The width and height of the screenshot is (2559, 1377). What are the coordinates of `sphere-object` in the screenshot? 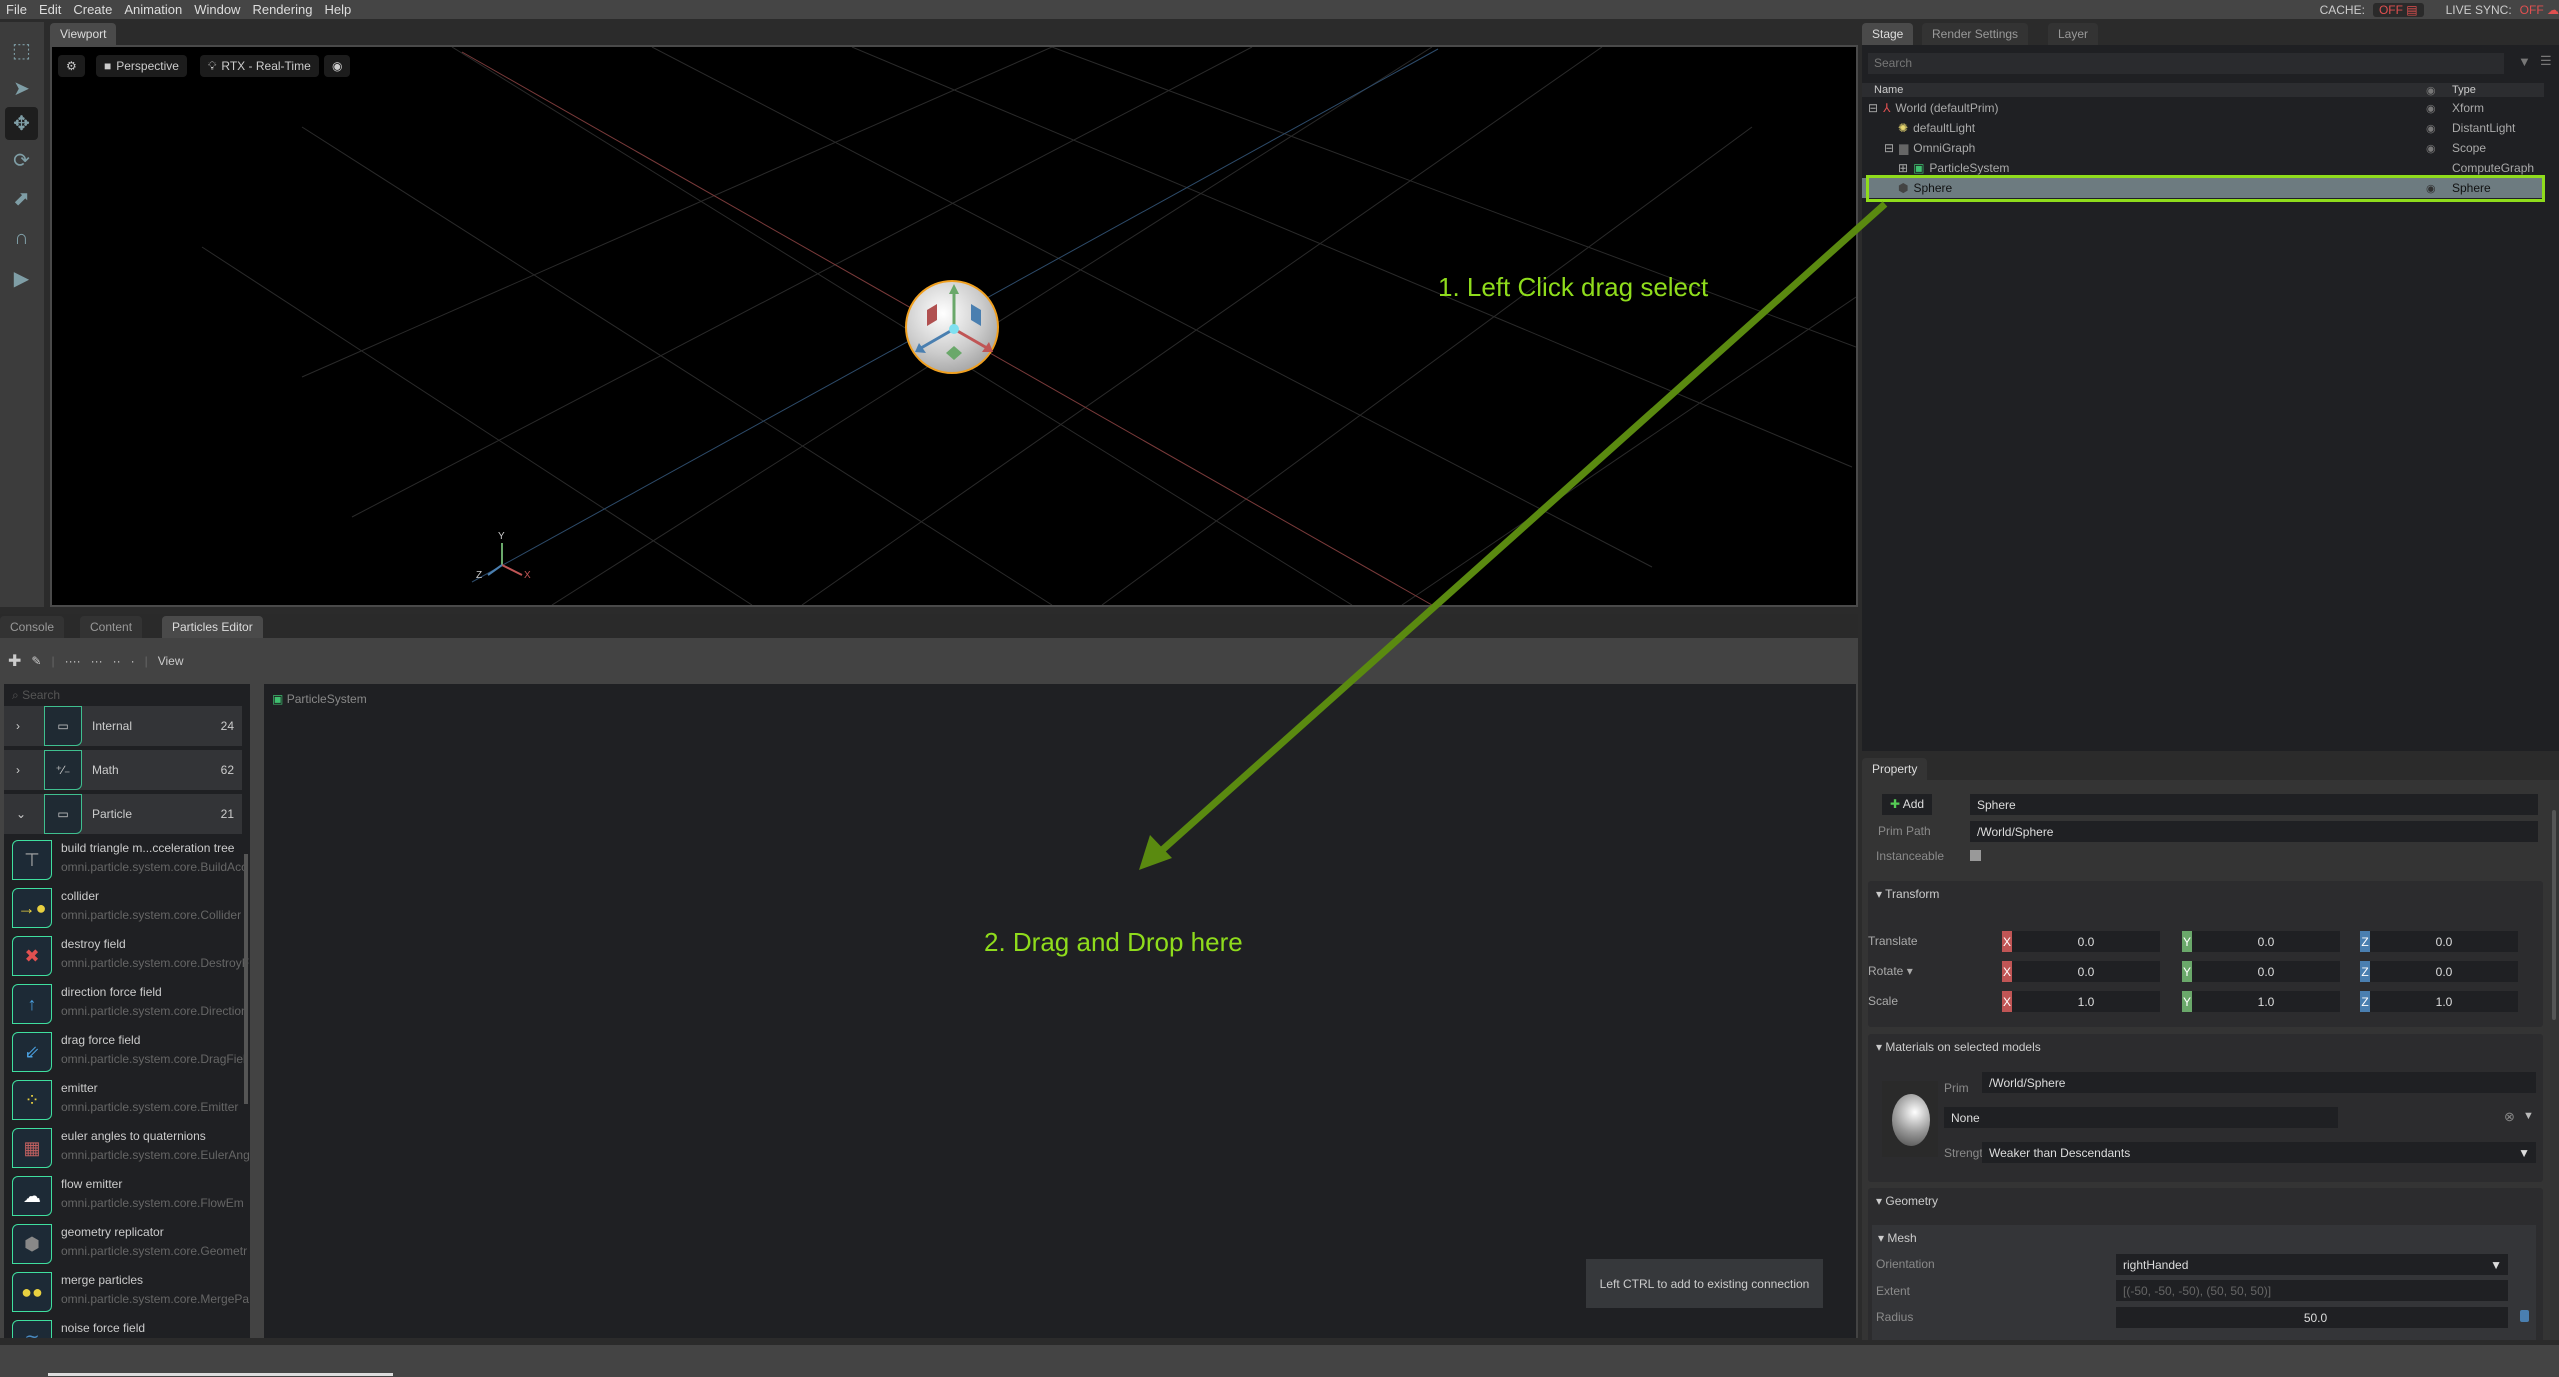 It's located at (952, 327).